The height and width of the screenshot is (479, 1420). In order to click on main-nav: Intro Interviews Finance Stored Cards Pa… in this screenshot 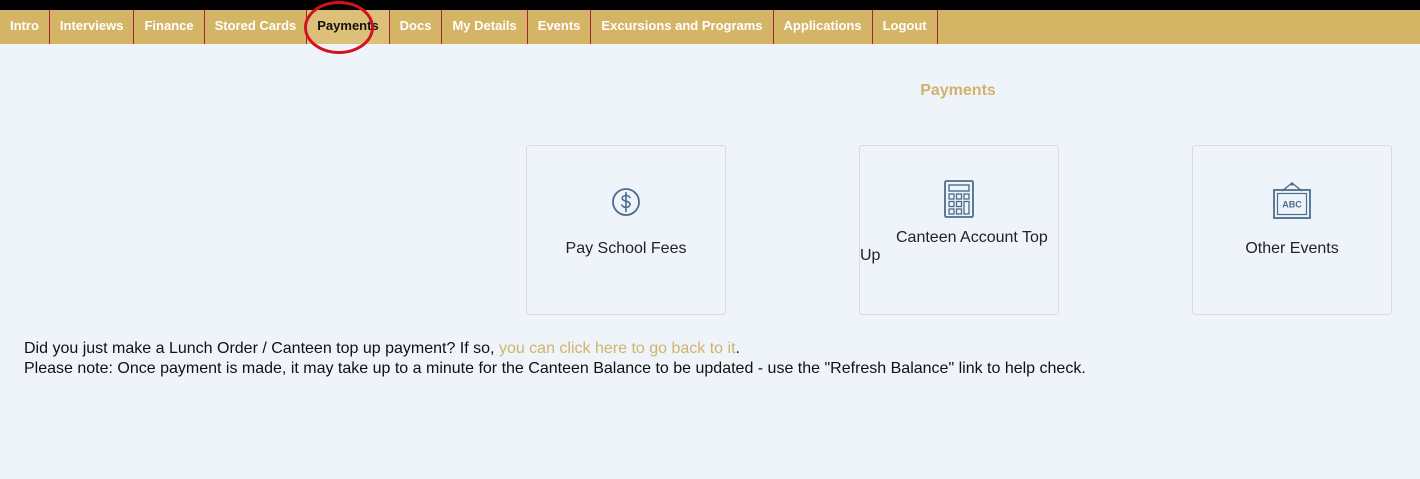, I will do `click(710, 27)`.